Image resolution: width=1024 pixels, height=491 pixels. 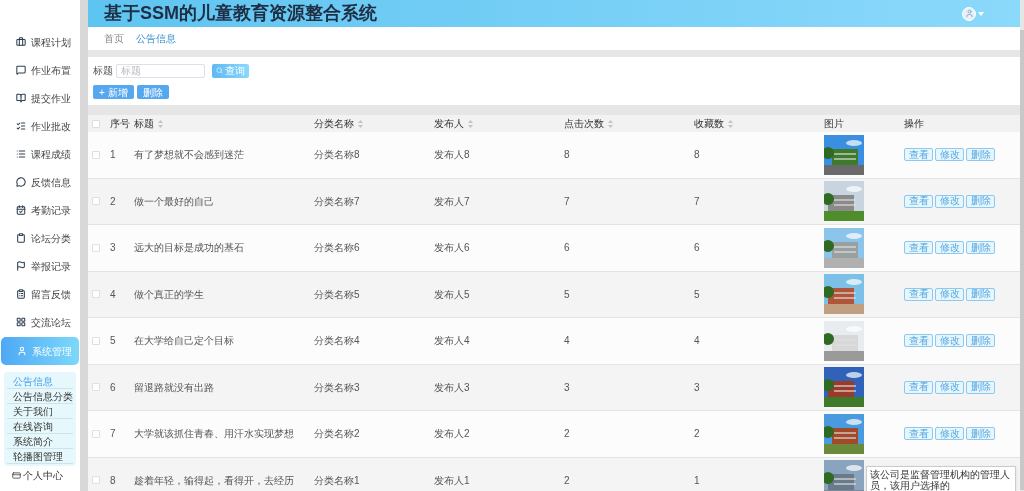 I want to click on table-cell-text: 分类名称3, so click(x=337, y=387).